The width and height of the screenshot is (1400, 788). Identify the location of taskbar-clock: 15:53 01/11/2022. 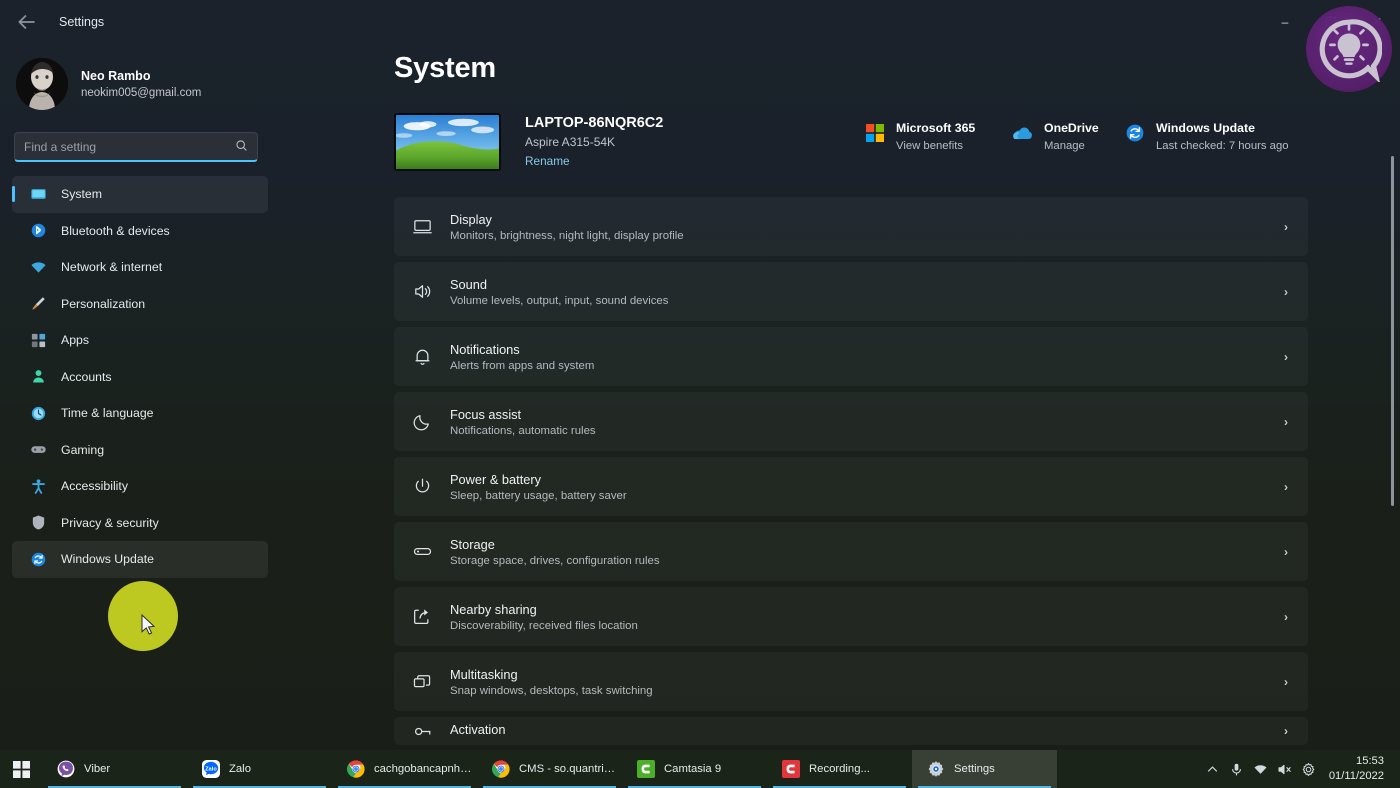
(1357, 769).